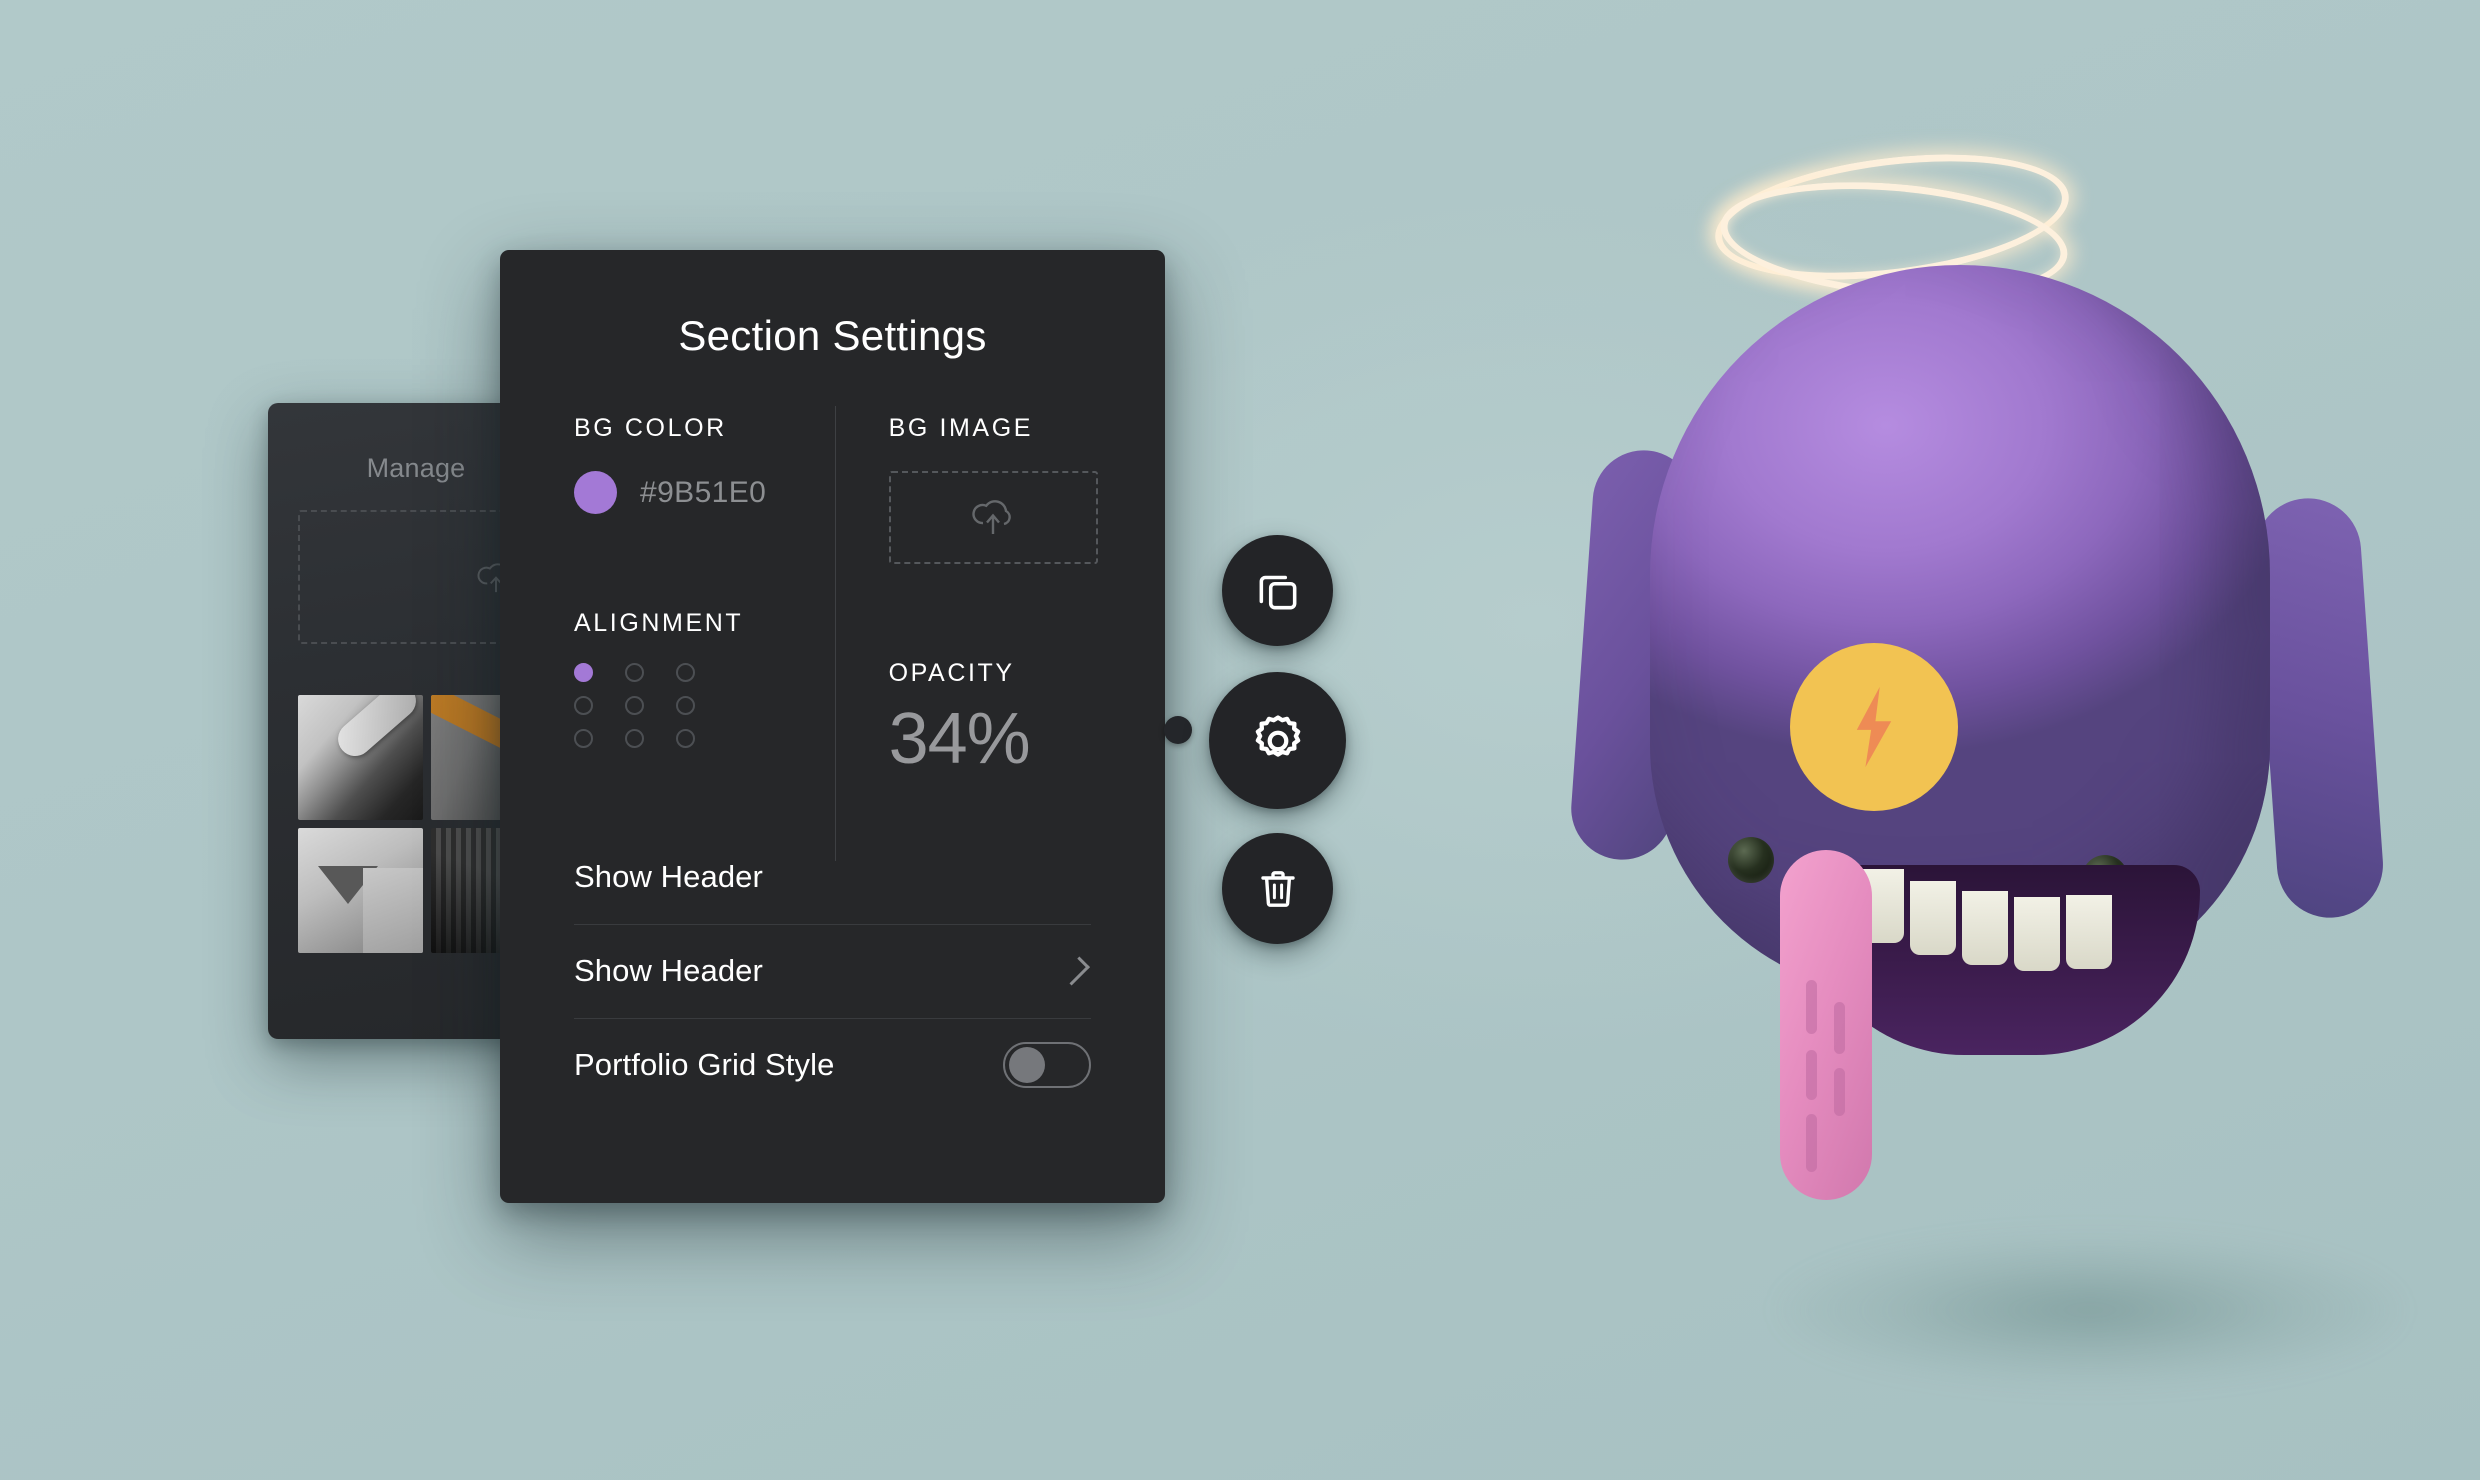  What do you see at coordinates (1027, 739) in the screenshot?
I see `opacity-value: 34%` at bounding box center [1027, 739].